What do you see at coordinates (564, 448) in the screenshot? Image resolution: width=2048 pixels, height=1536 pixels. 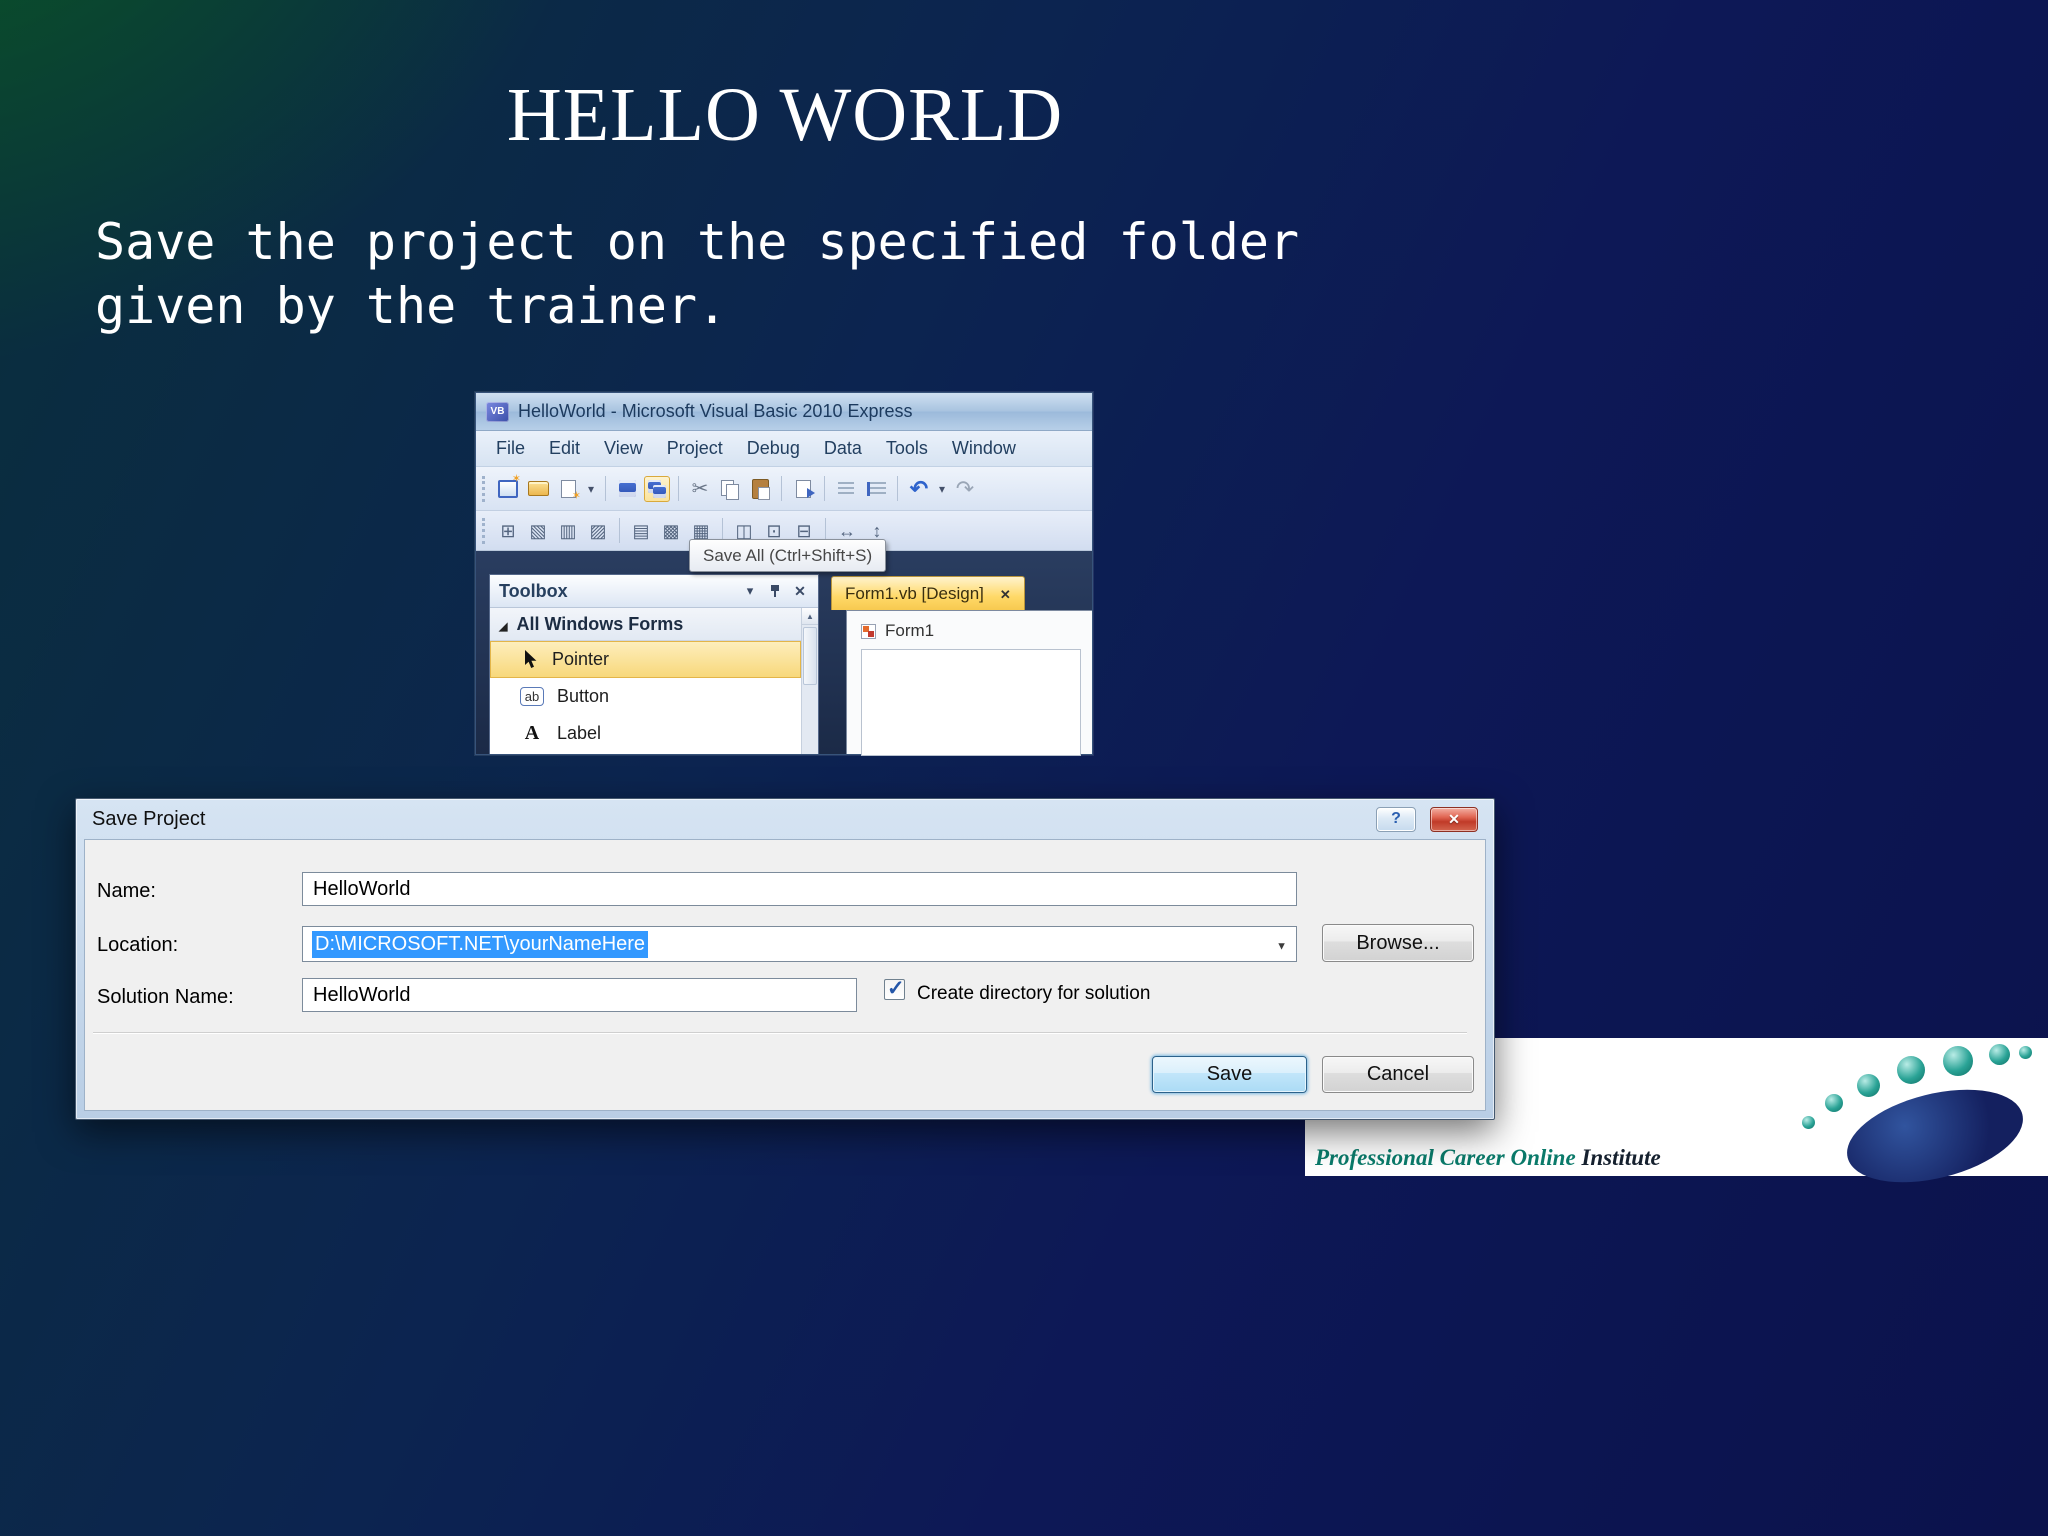 I see `menu-edit: Edit` at bounding box center [564, 448].